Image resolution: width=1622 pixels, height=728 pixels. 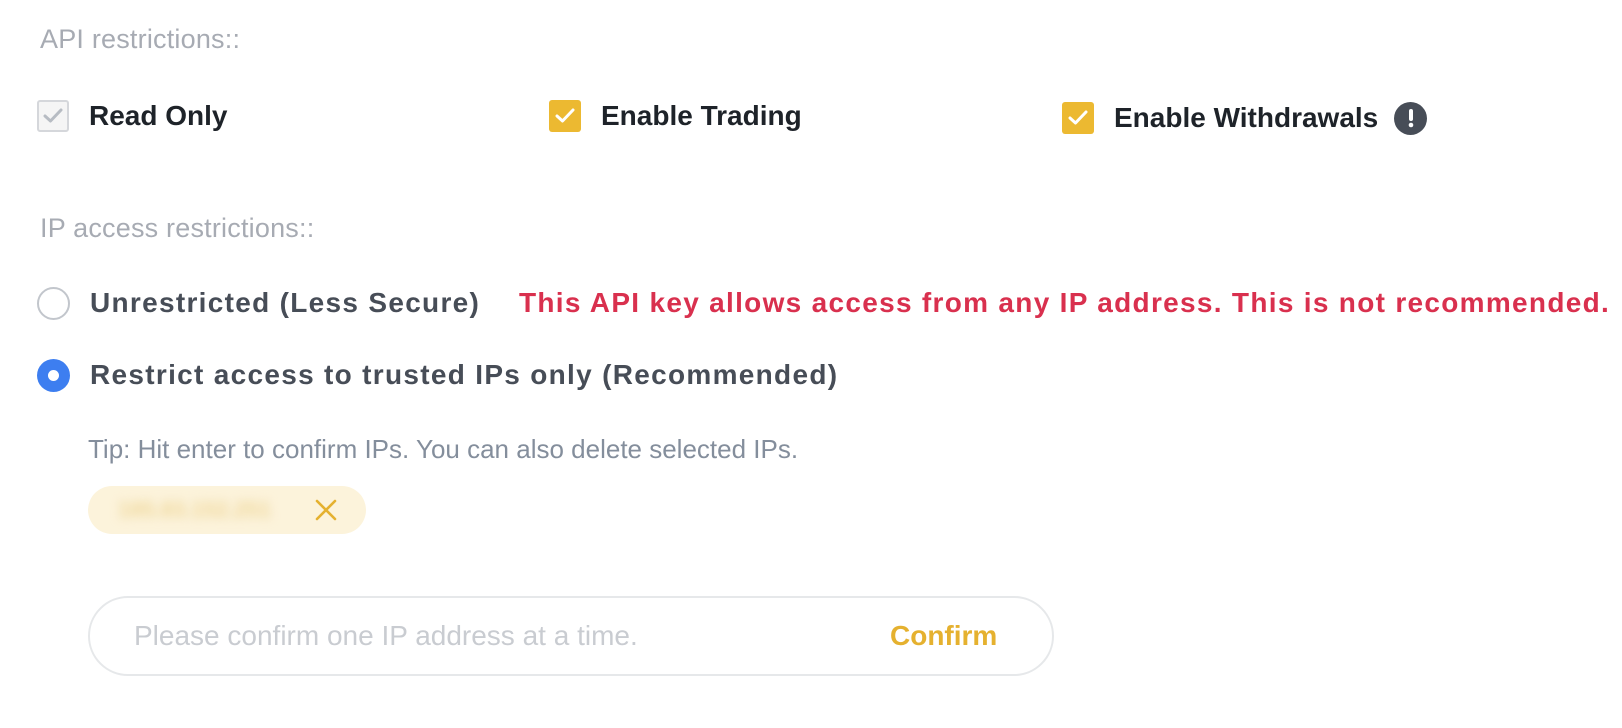 I want to click on read-only-option: Read Only, so click(x=132, y=116).